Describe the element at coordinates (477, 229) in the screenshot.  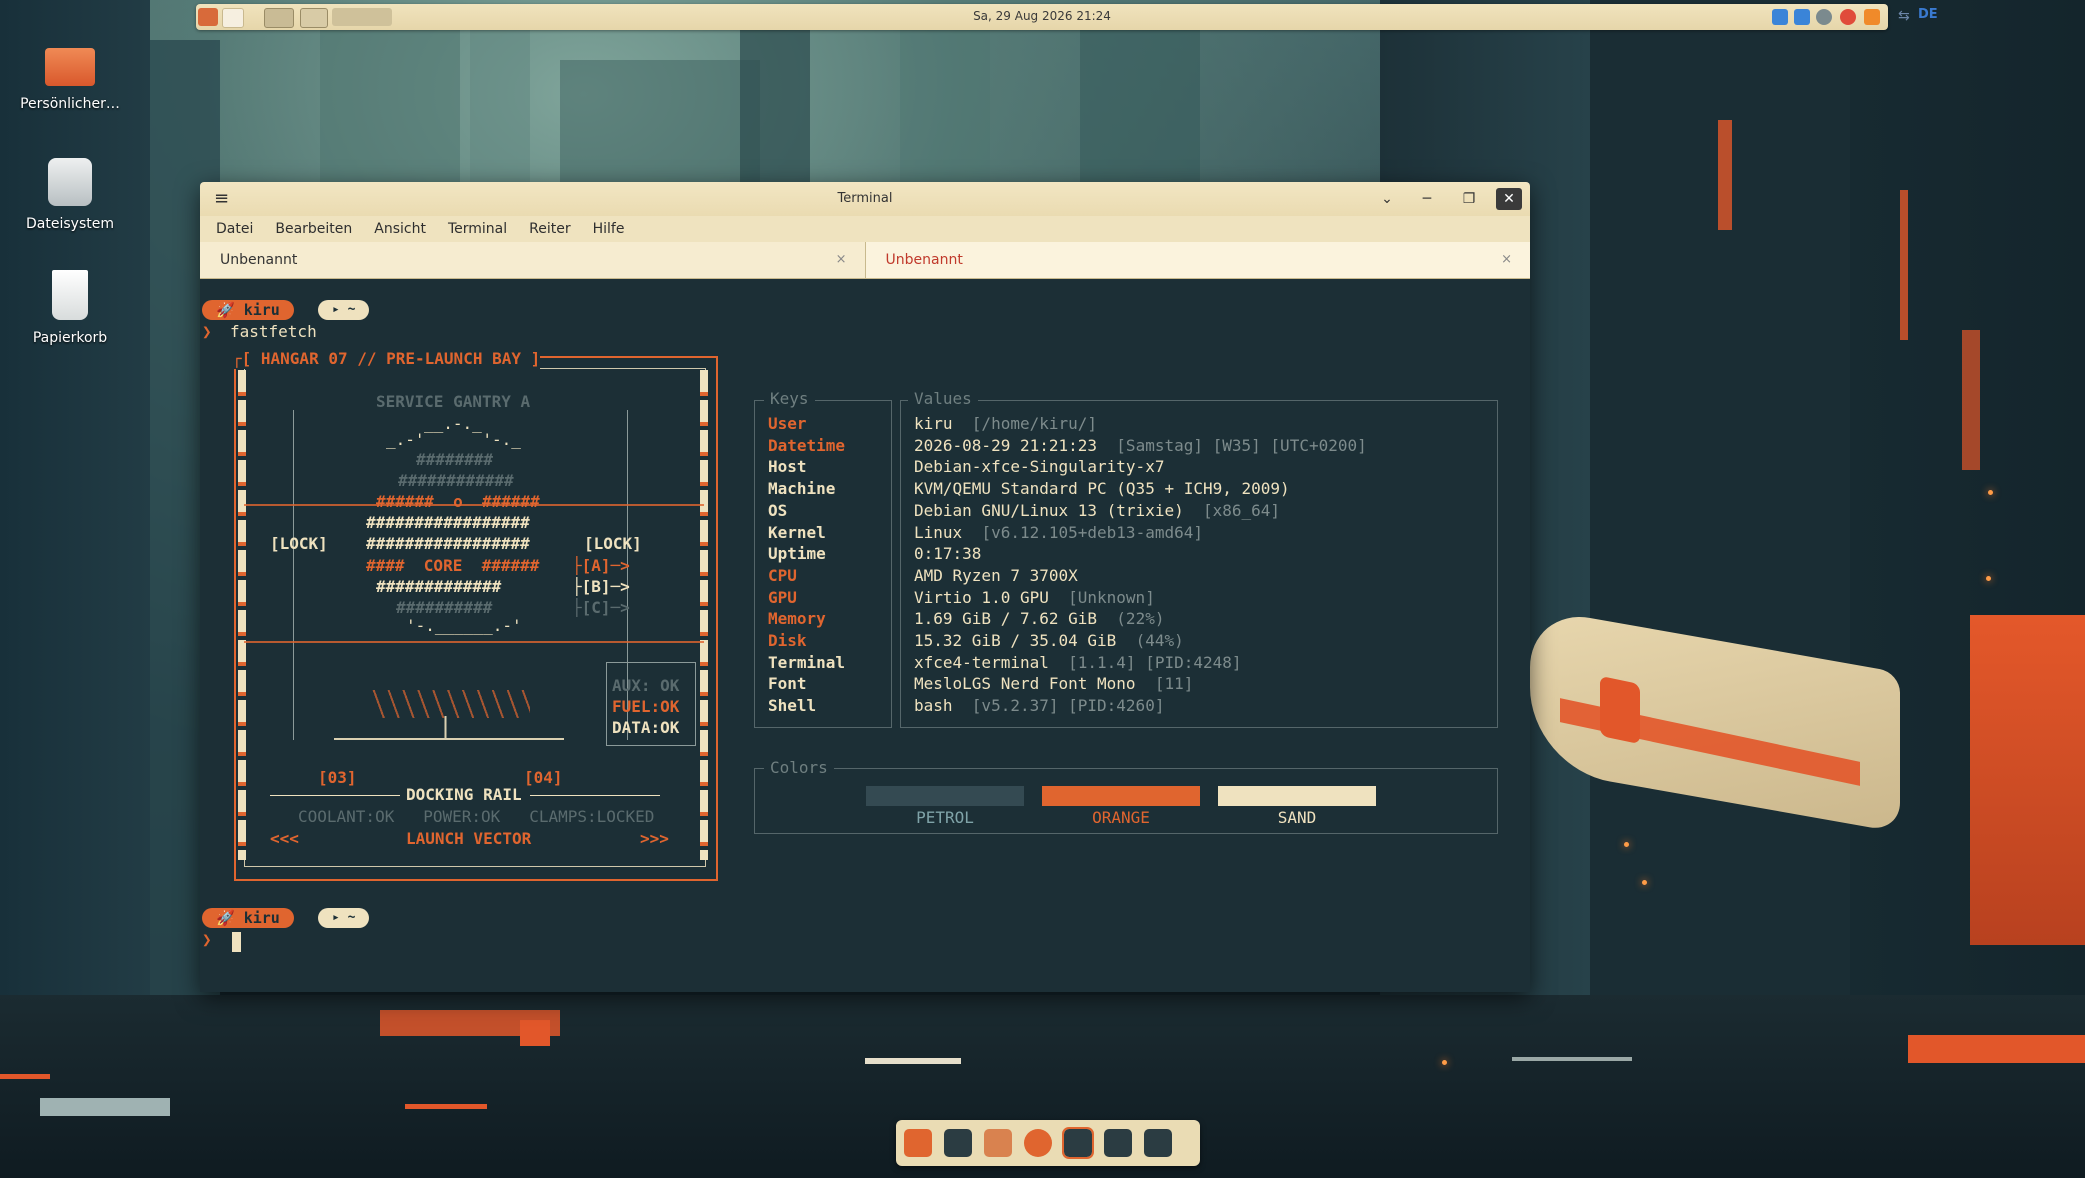
I see `menu-item-terminal: Terminal` at that location.